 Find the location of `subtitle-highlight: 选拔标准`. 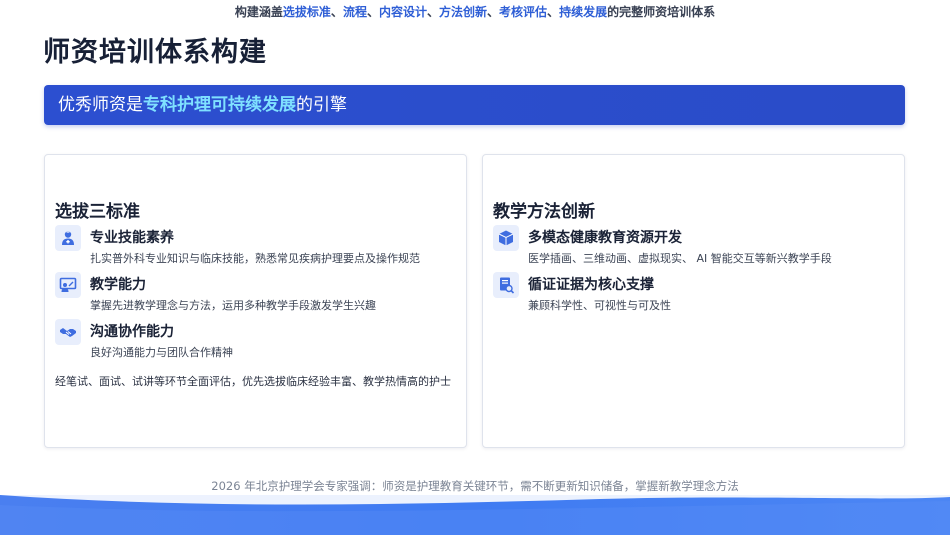

subtitle-highlight: 选拔标准 is located at coordinates (306, 12).